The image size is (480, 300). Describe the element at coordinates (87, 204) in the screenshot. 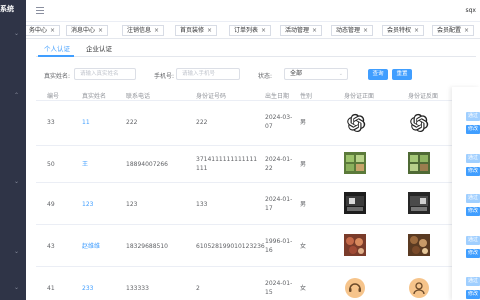

I see `row-name-link: 123` at that location.